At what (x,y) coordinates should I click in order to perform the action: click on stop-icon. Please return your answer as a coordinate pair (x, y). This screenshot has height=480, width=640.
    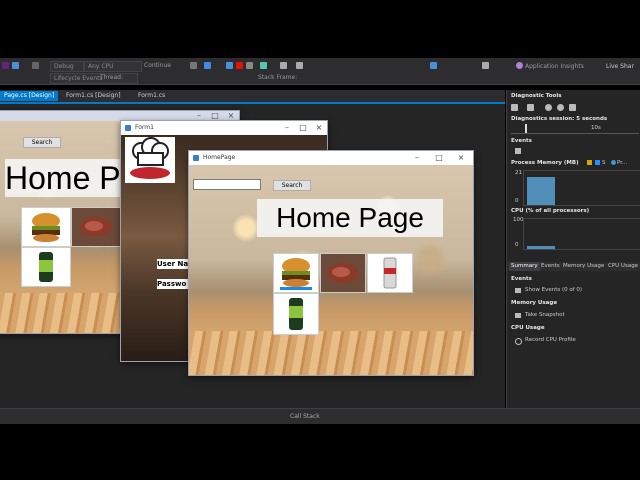
    Looking at the image, I should click on (239, 65).